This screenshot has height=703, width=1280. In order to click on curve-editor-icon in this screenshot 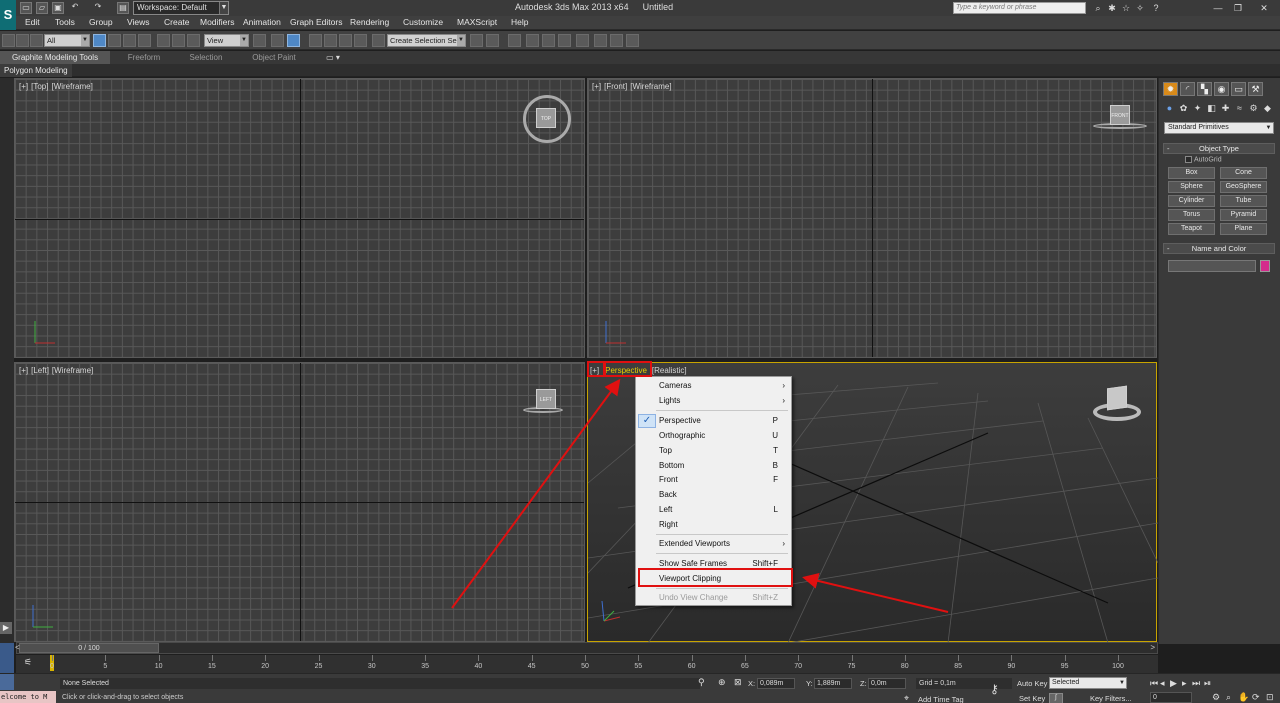, I will do `click(548, 40)`.